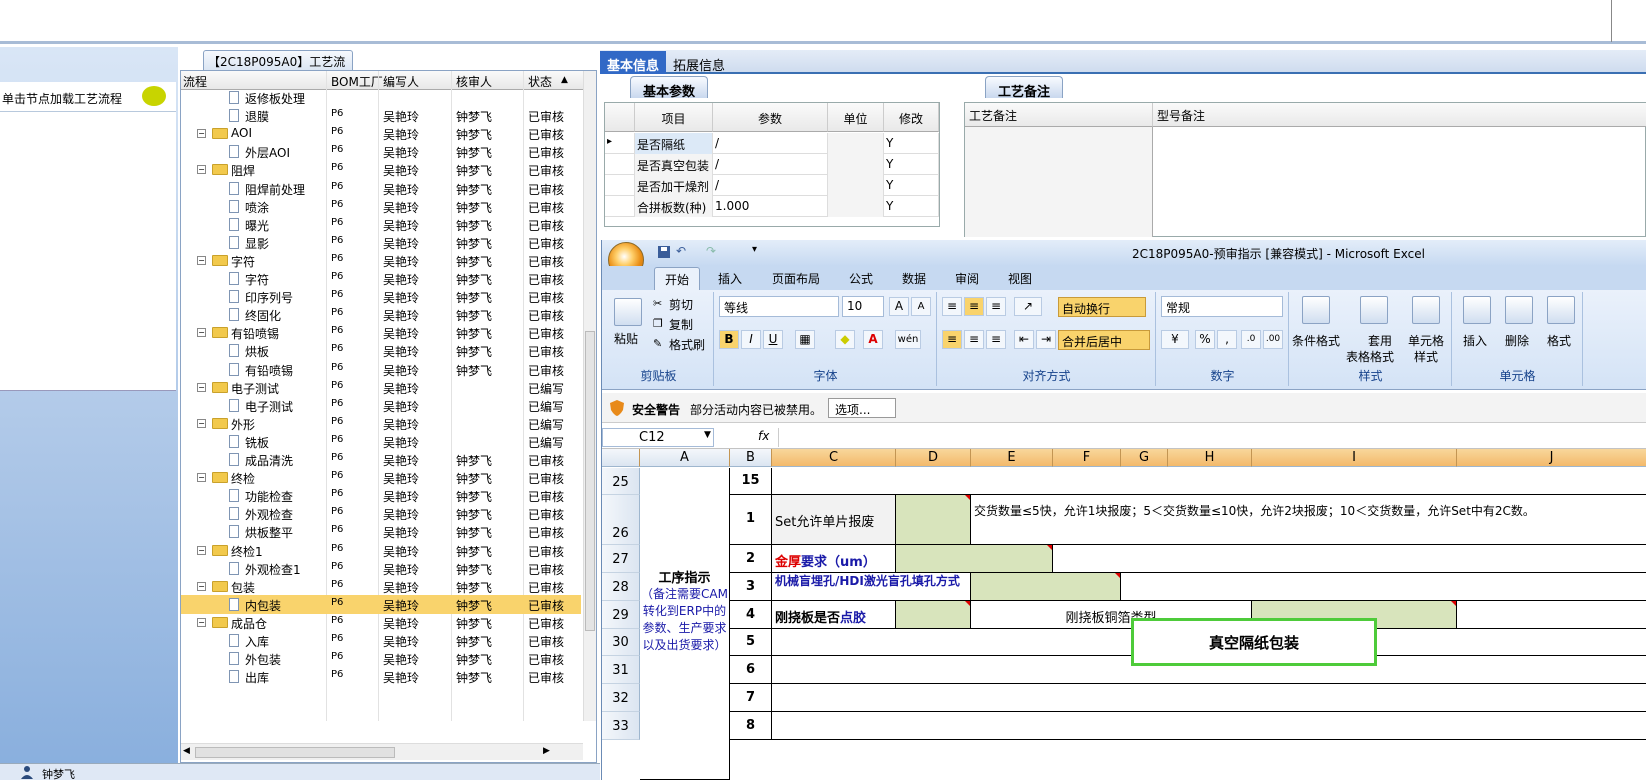 The height and width of the screenshot is (782, 1646). I want to click on cell-b26: 1, so click(751, 520).